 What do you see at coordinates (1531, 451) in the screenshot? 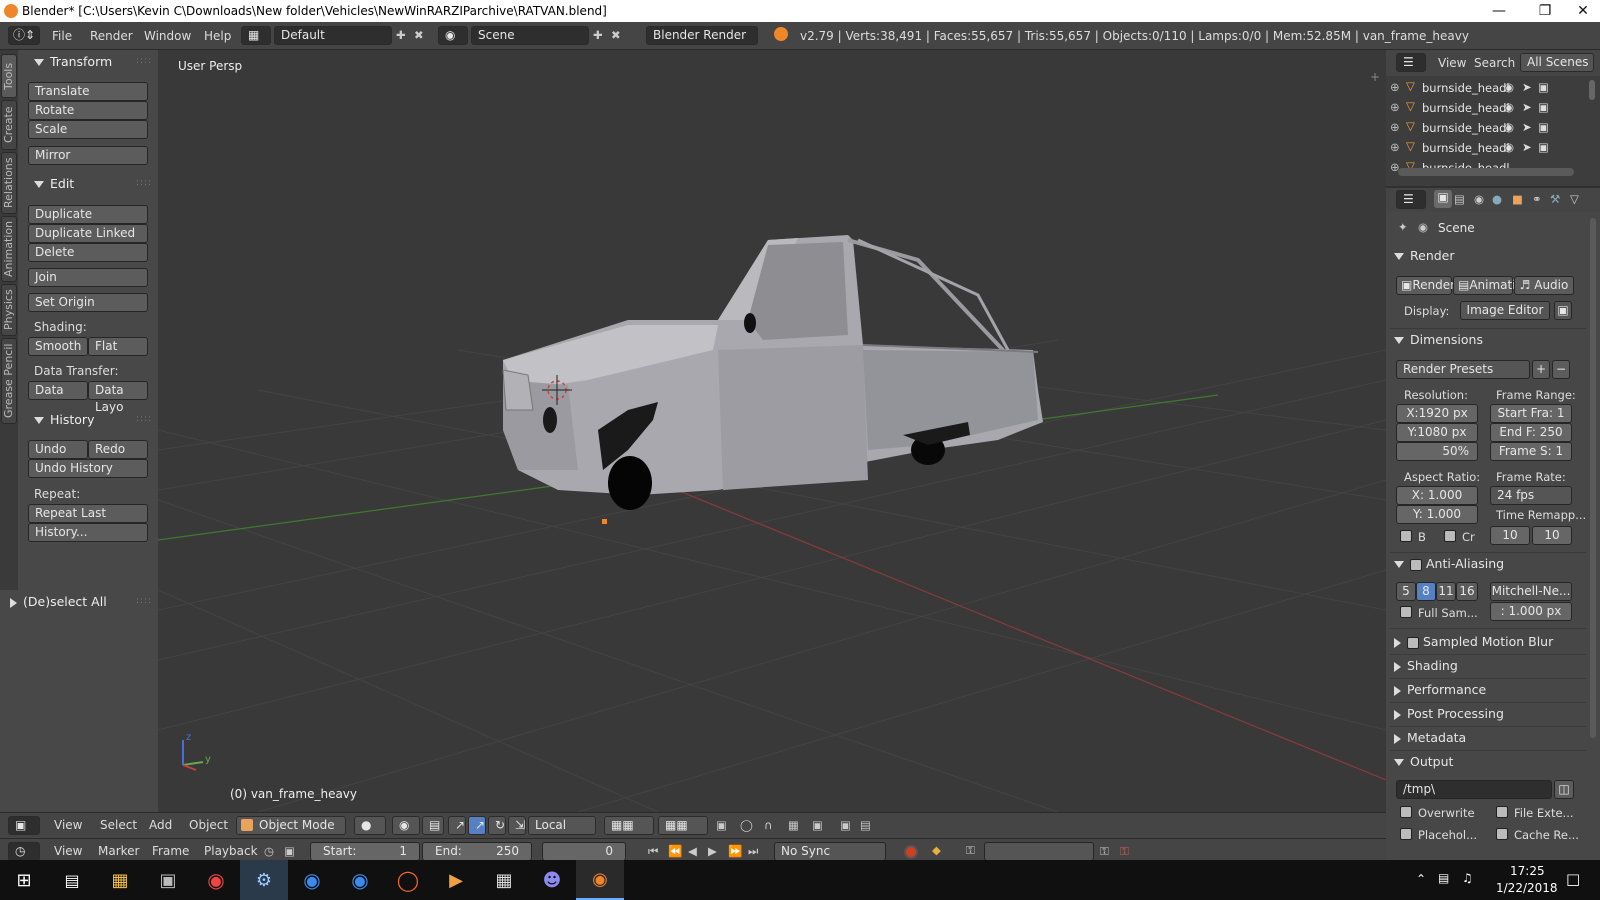
I see `frame-step-field: Frame S: 1` at bounding box center [1531, 451].